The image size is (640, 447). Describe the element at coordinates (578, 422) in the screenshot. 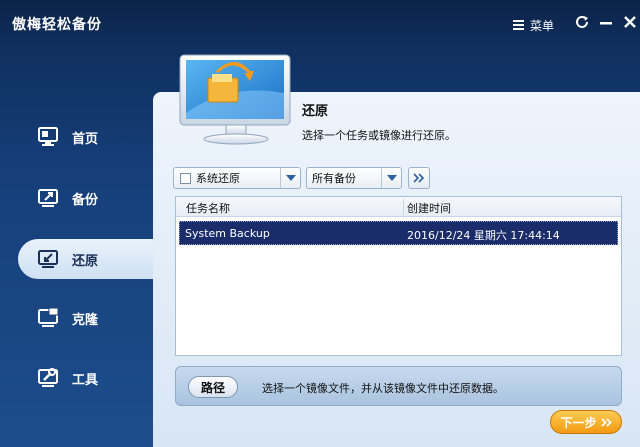

I see `next-step-label: 下一步` at that location.